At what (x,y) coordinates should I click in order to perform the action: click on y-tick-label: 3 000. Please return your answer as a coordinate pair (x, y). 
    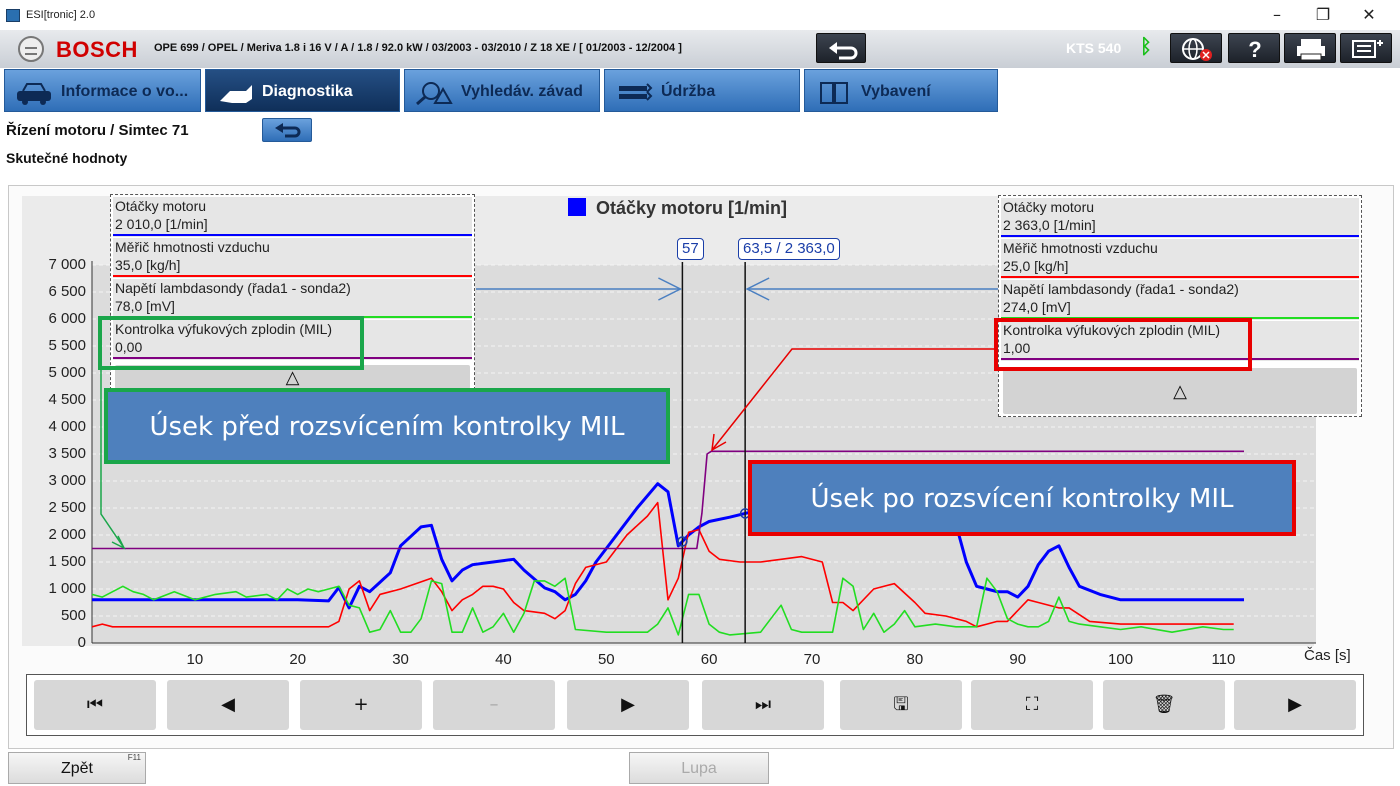
    Looking at the image, I should click on (67, 480).